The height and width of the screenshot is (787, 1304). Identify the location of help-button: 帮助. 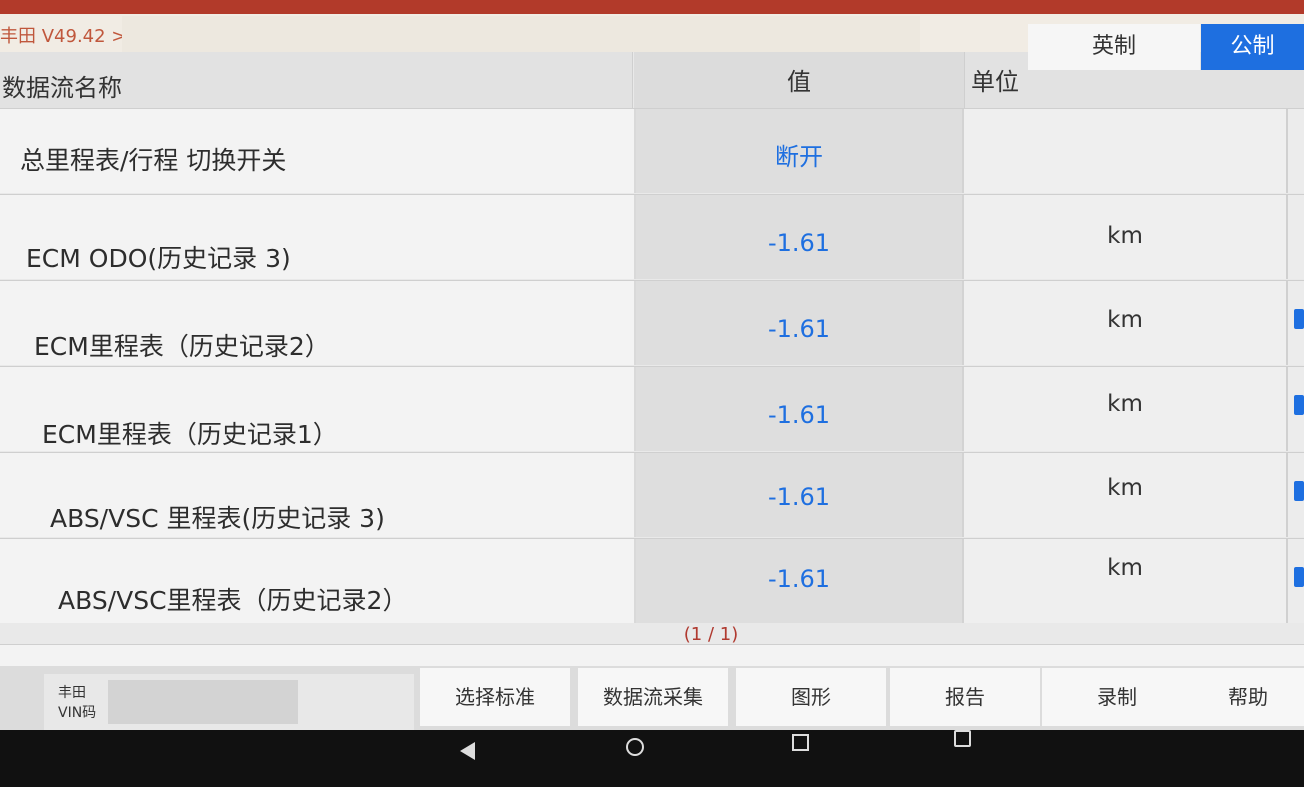
(1248, 697).